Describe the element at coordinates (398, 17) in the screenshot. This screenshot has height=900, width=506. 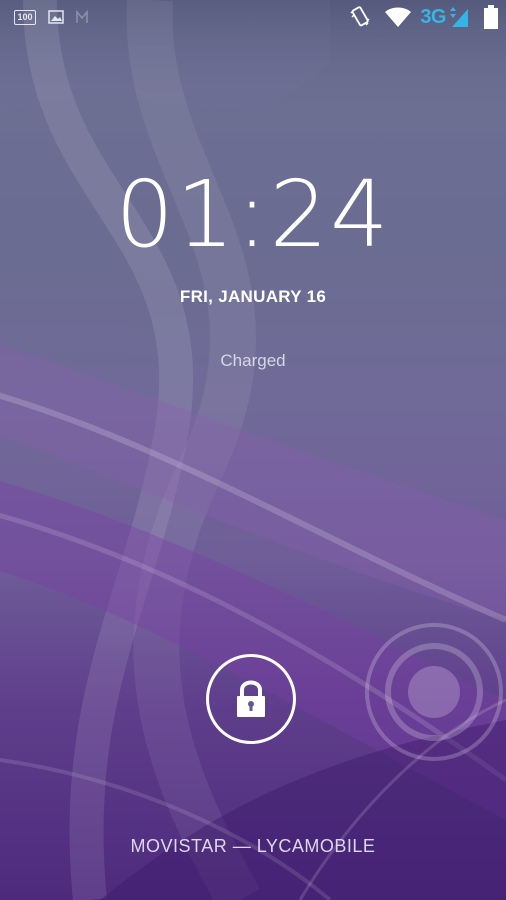
I see `wifi-icon` at that location.